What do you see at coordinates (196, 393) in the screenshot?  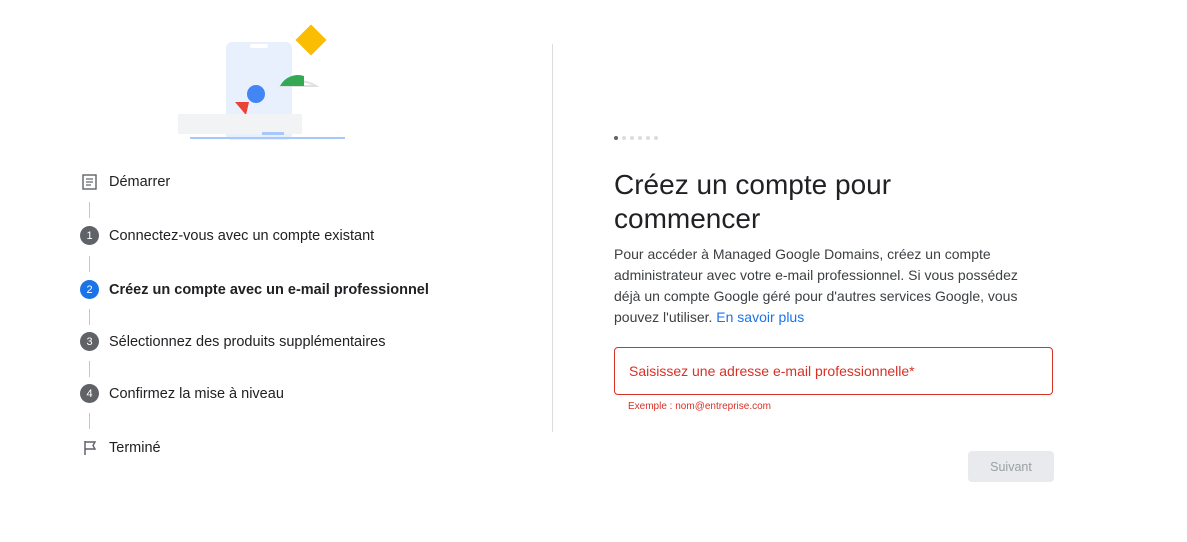 I see `step-label: Confirmez la mise à niveau` at bounding box center [196, 393].